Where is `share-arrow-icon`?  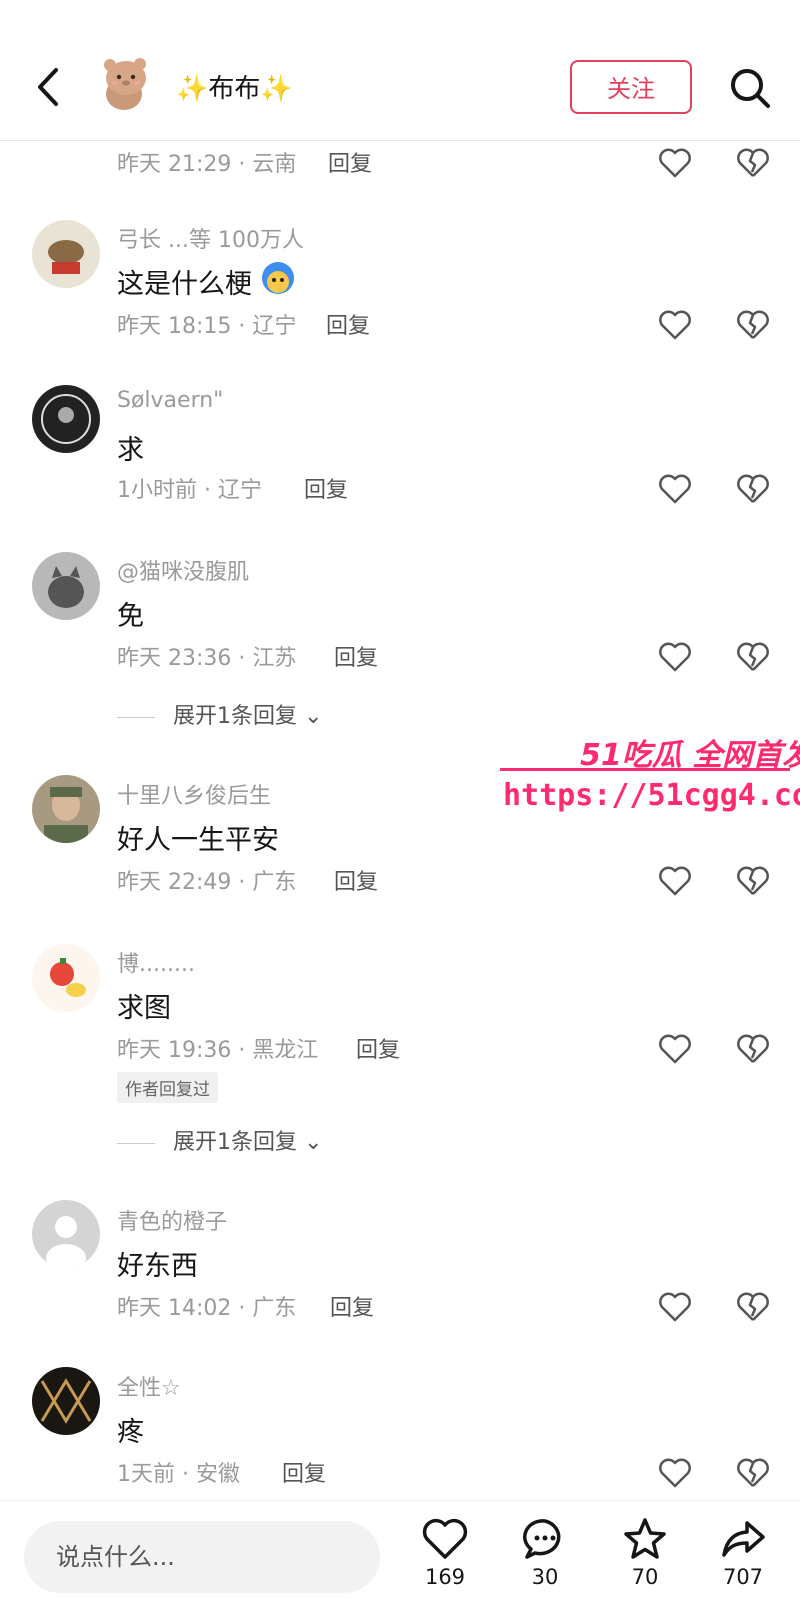 share-arrow-icon is located at coordinates (743, 1539).